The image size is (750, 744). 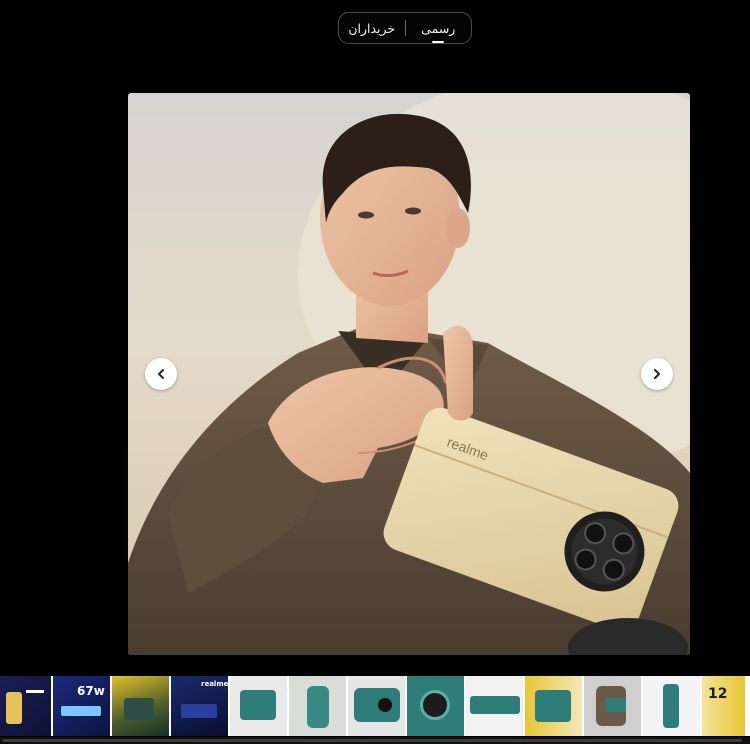 I want to click on chevron-right-icon, so click(x=657, y=374).